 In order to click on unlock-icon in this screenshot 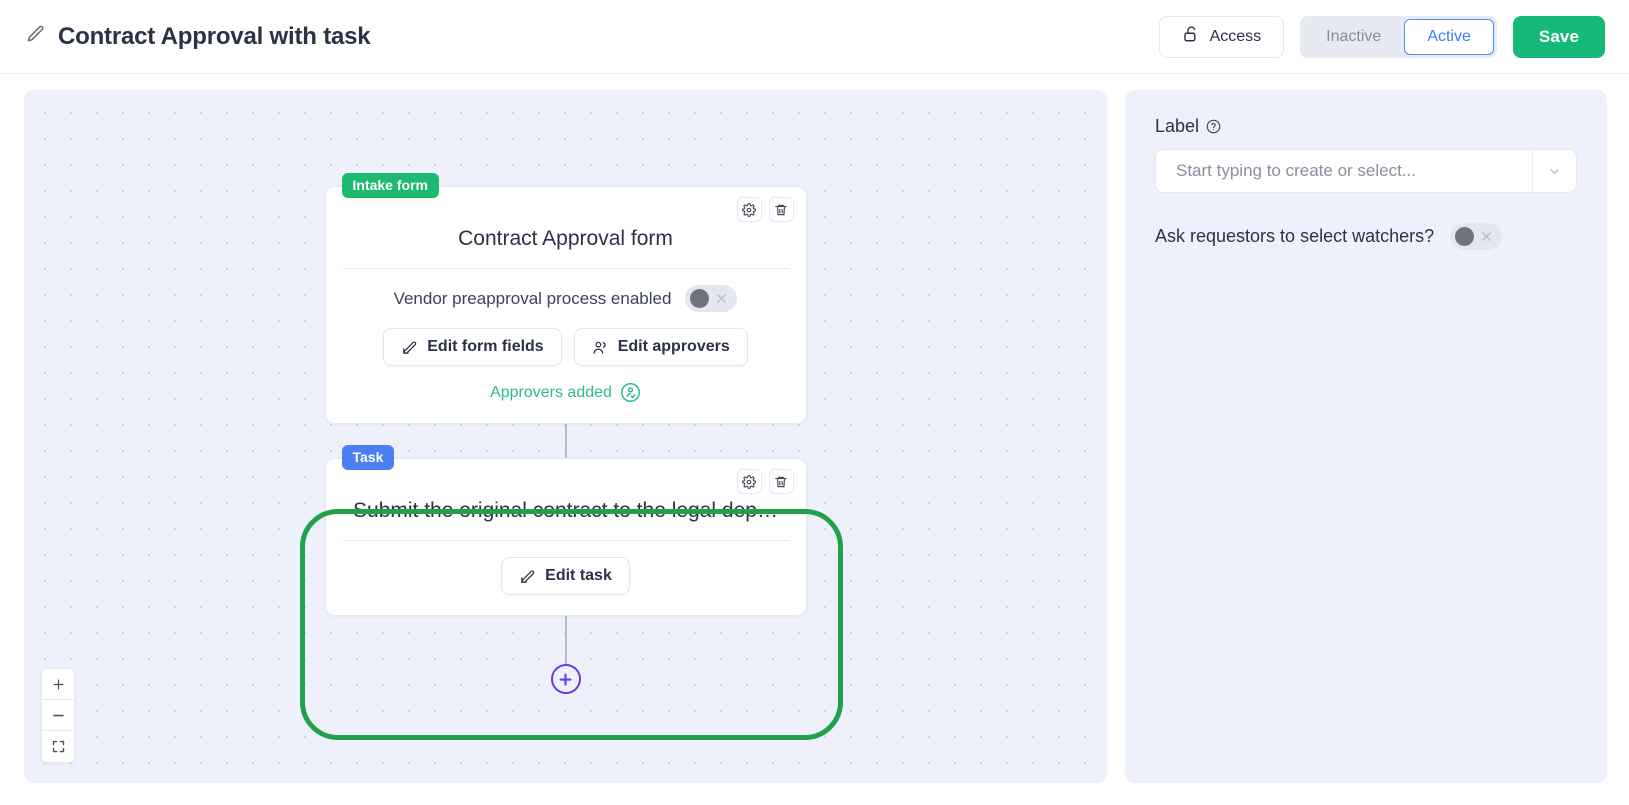, I will do `click(1191, 36)`.